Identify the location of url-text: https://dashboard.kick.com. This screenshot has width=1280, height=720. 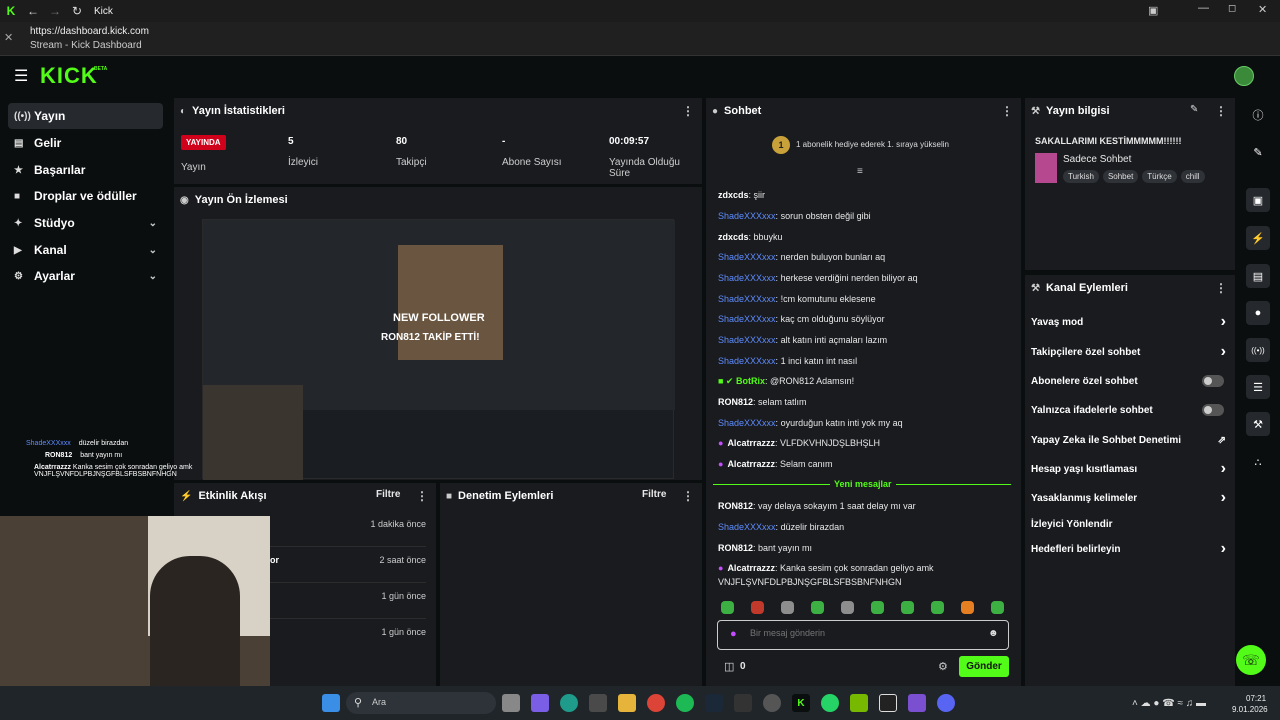
(89, 31).